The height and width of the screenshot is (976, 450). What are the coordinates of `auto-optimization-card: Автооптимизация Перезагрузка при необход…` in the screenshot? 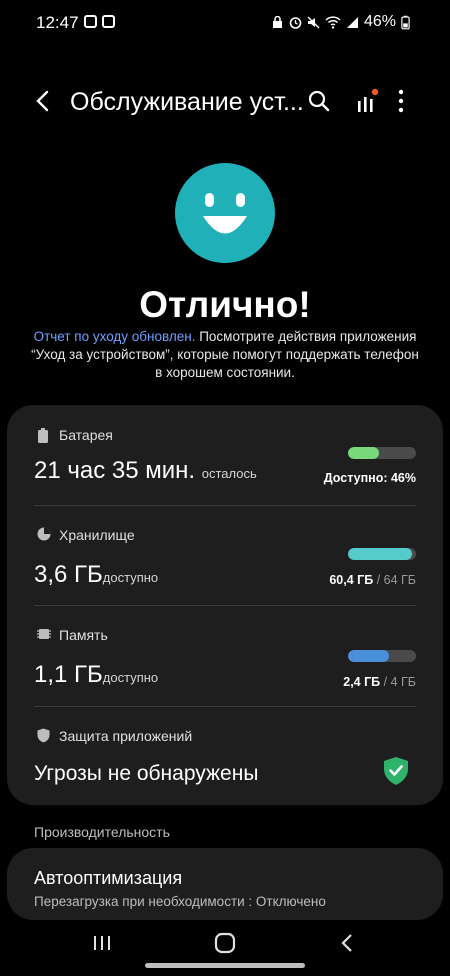 It's located at (225, 884).